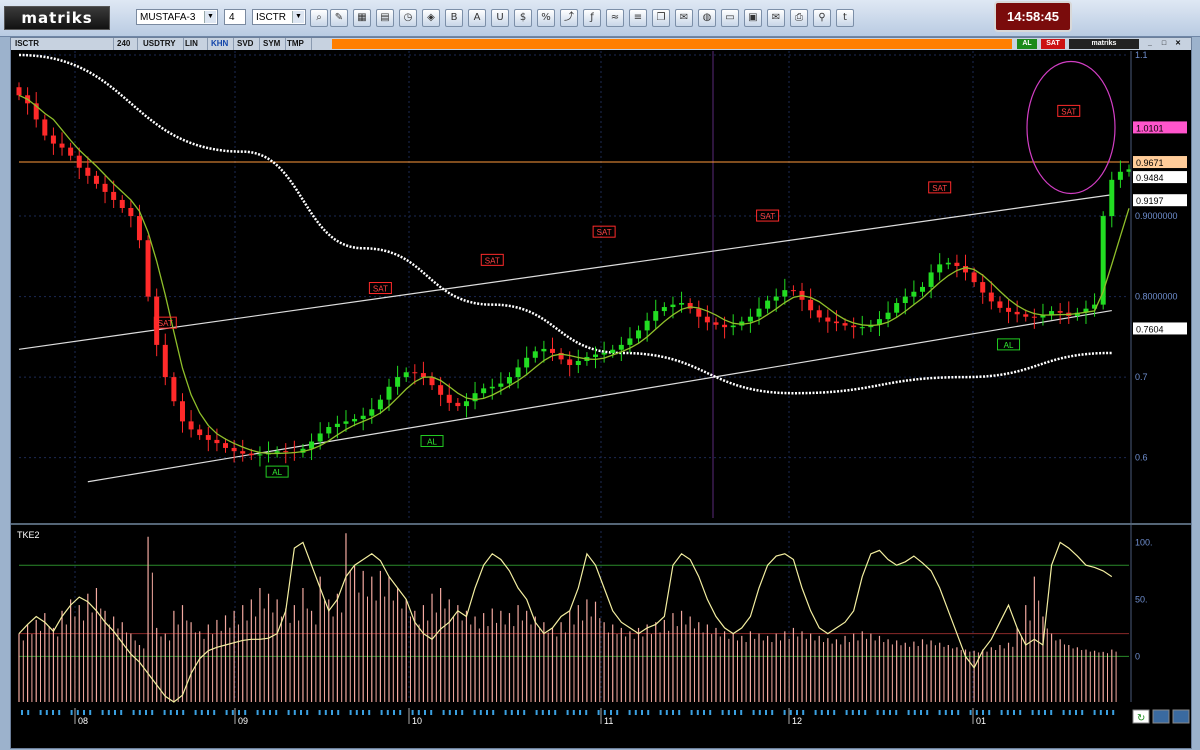 This screenshot has width=1200, height=750. Describe the element at coordinates (408, 18) in the screenshot. I see `clock-icon: ◷` at that location.